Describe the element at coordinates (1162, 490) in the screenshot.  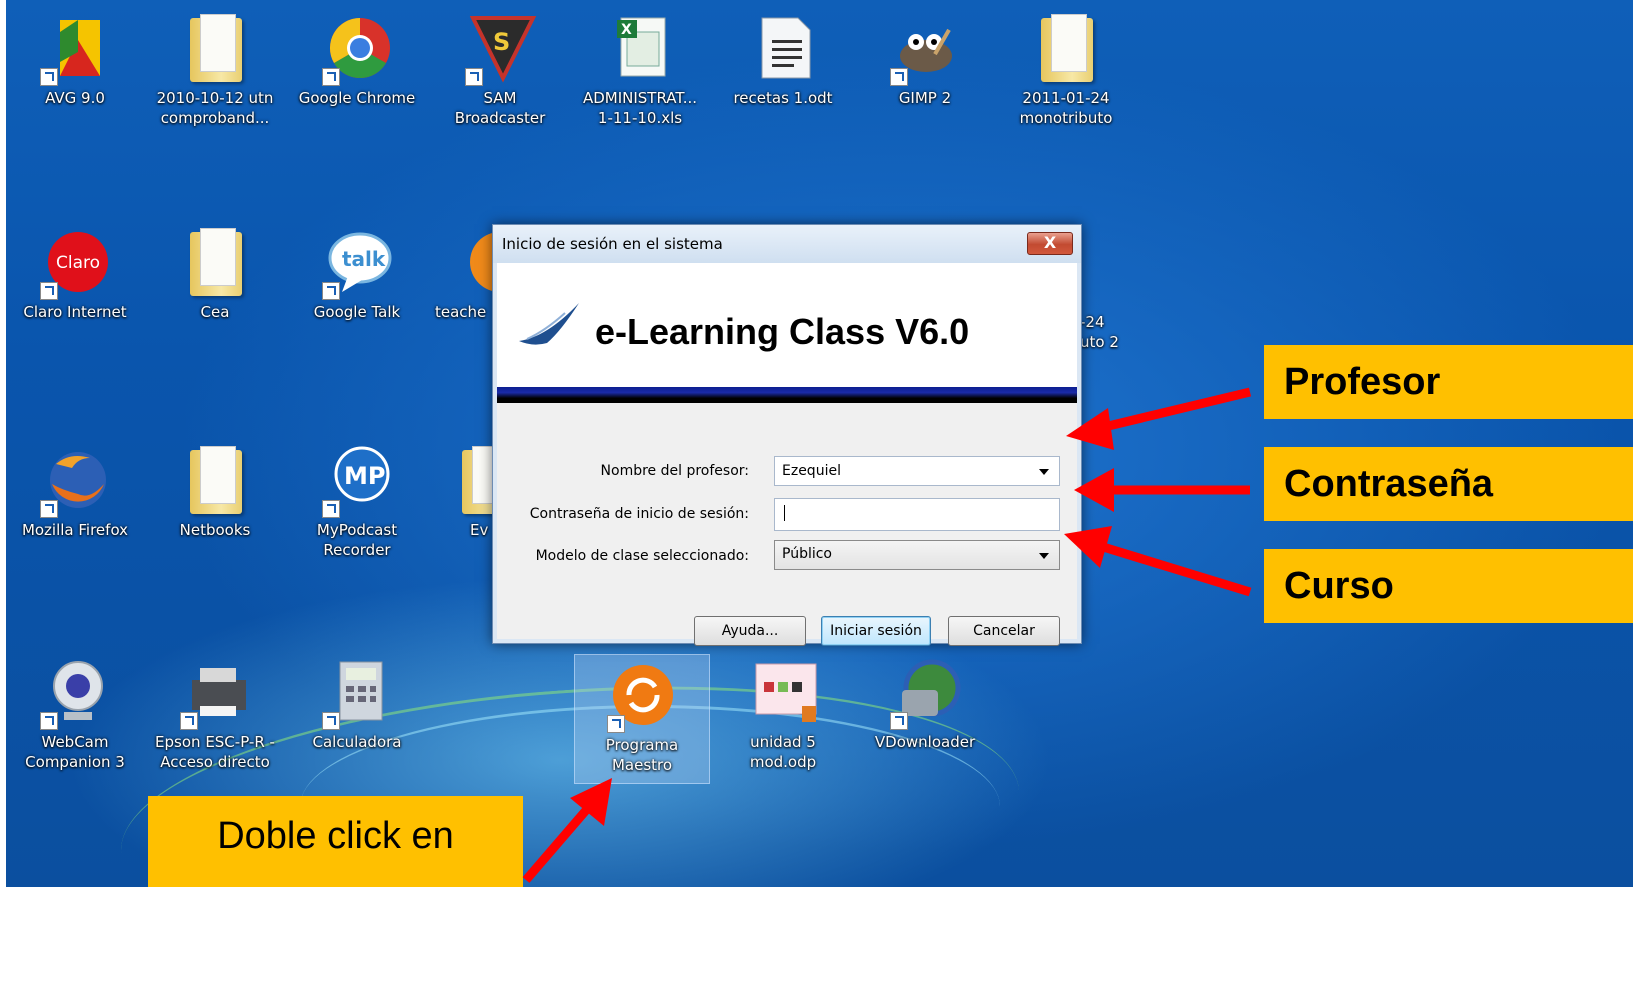
I see `arrow-to-contrasena` at that location.